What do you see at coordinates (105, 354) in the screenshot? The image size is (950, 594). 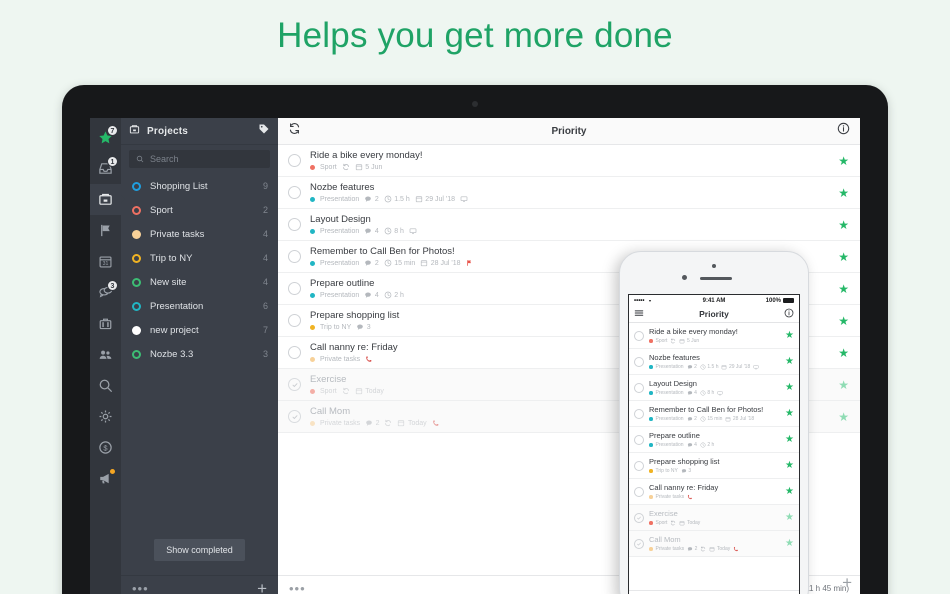 I see `rail-item-team` at bounding box center [105, 354].